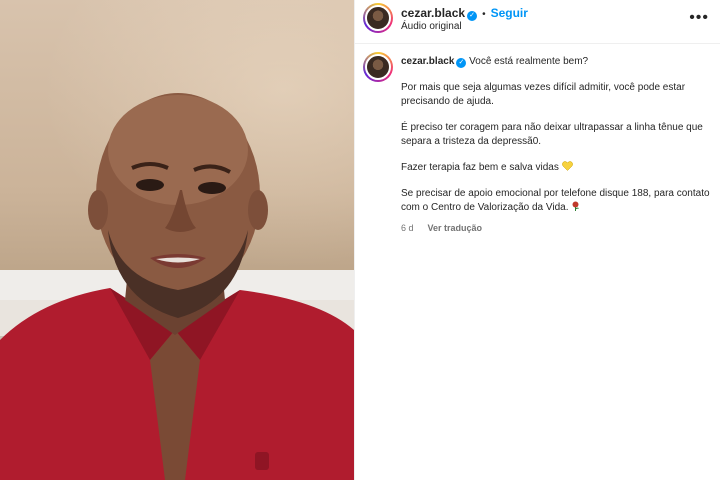 The height and width of the screenshot is (480, 720). Describe the element at coordinates (575, 206) in the screenshot. I see `rose-icon` at that location.